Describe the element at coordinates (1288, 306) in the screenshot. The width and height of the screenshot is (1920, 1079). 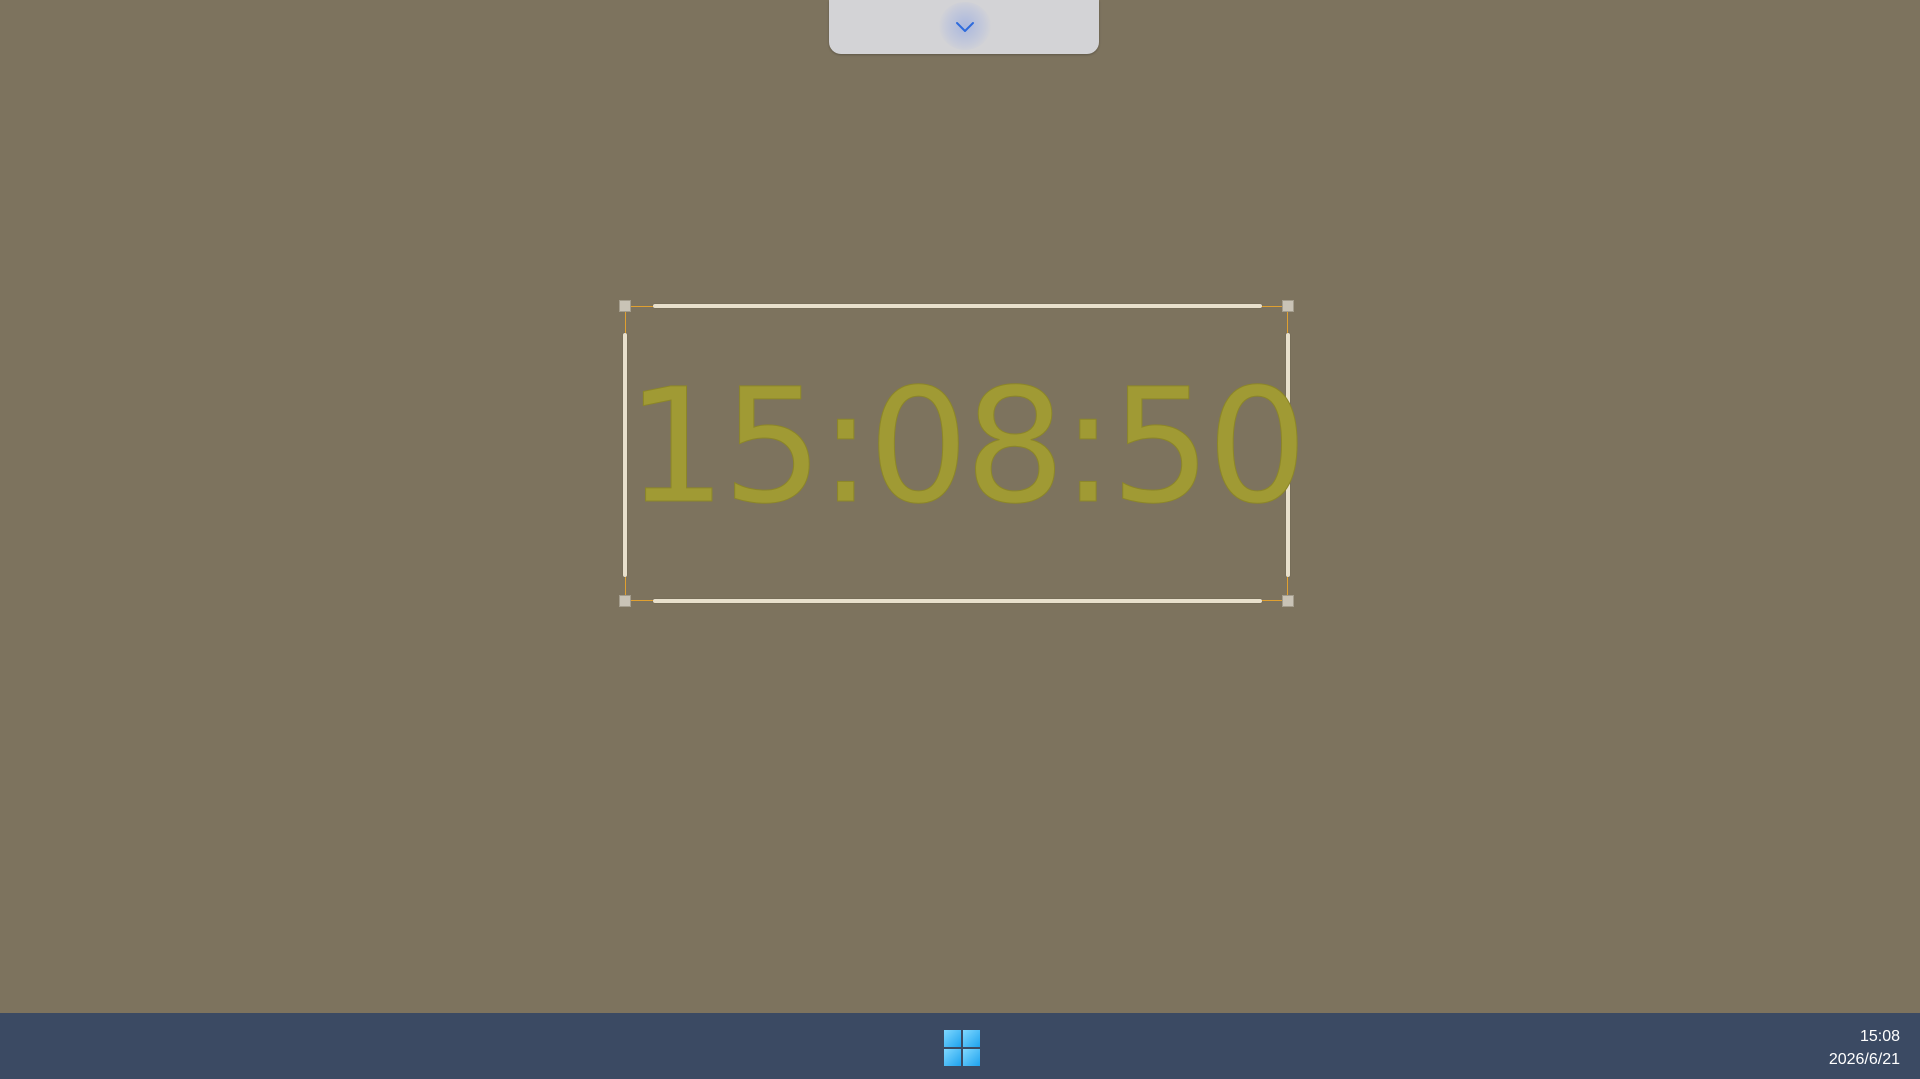
I see `resize-corner-top-right` at that location.